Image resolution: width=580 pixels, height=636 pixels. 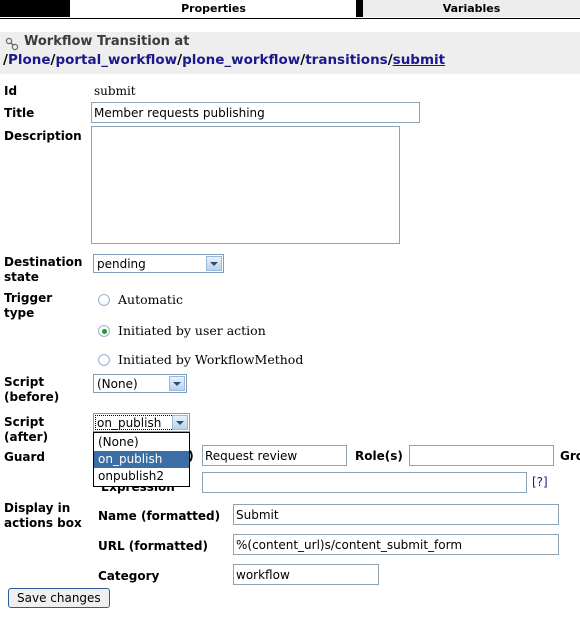 What do you see at coordinates (117, 384) in the screenshot?
I see `script-before-value: (None)` at bounding box center [117, 384].